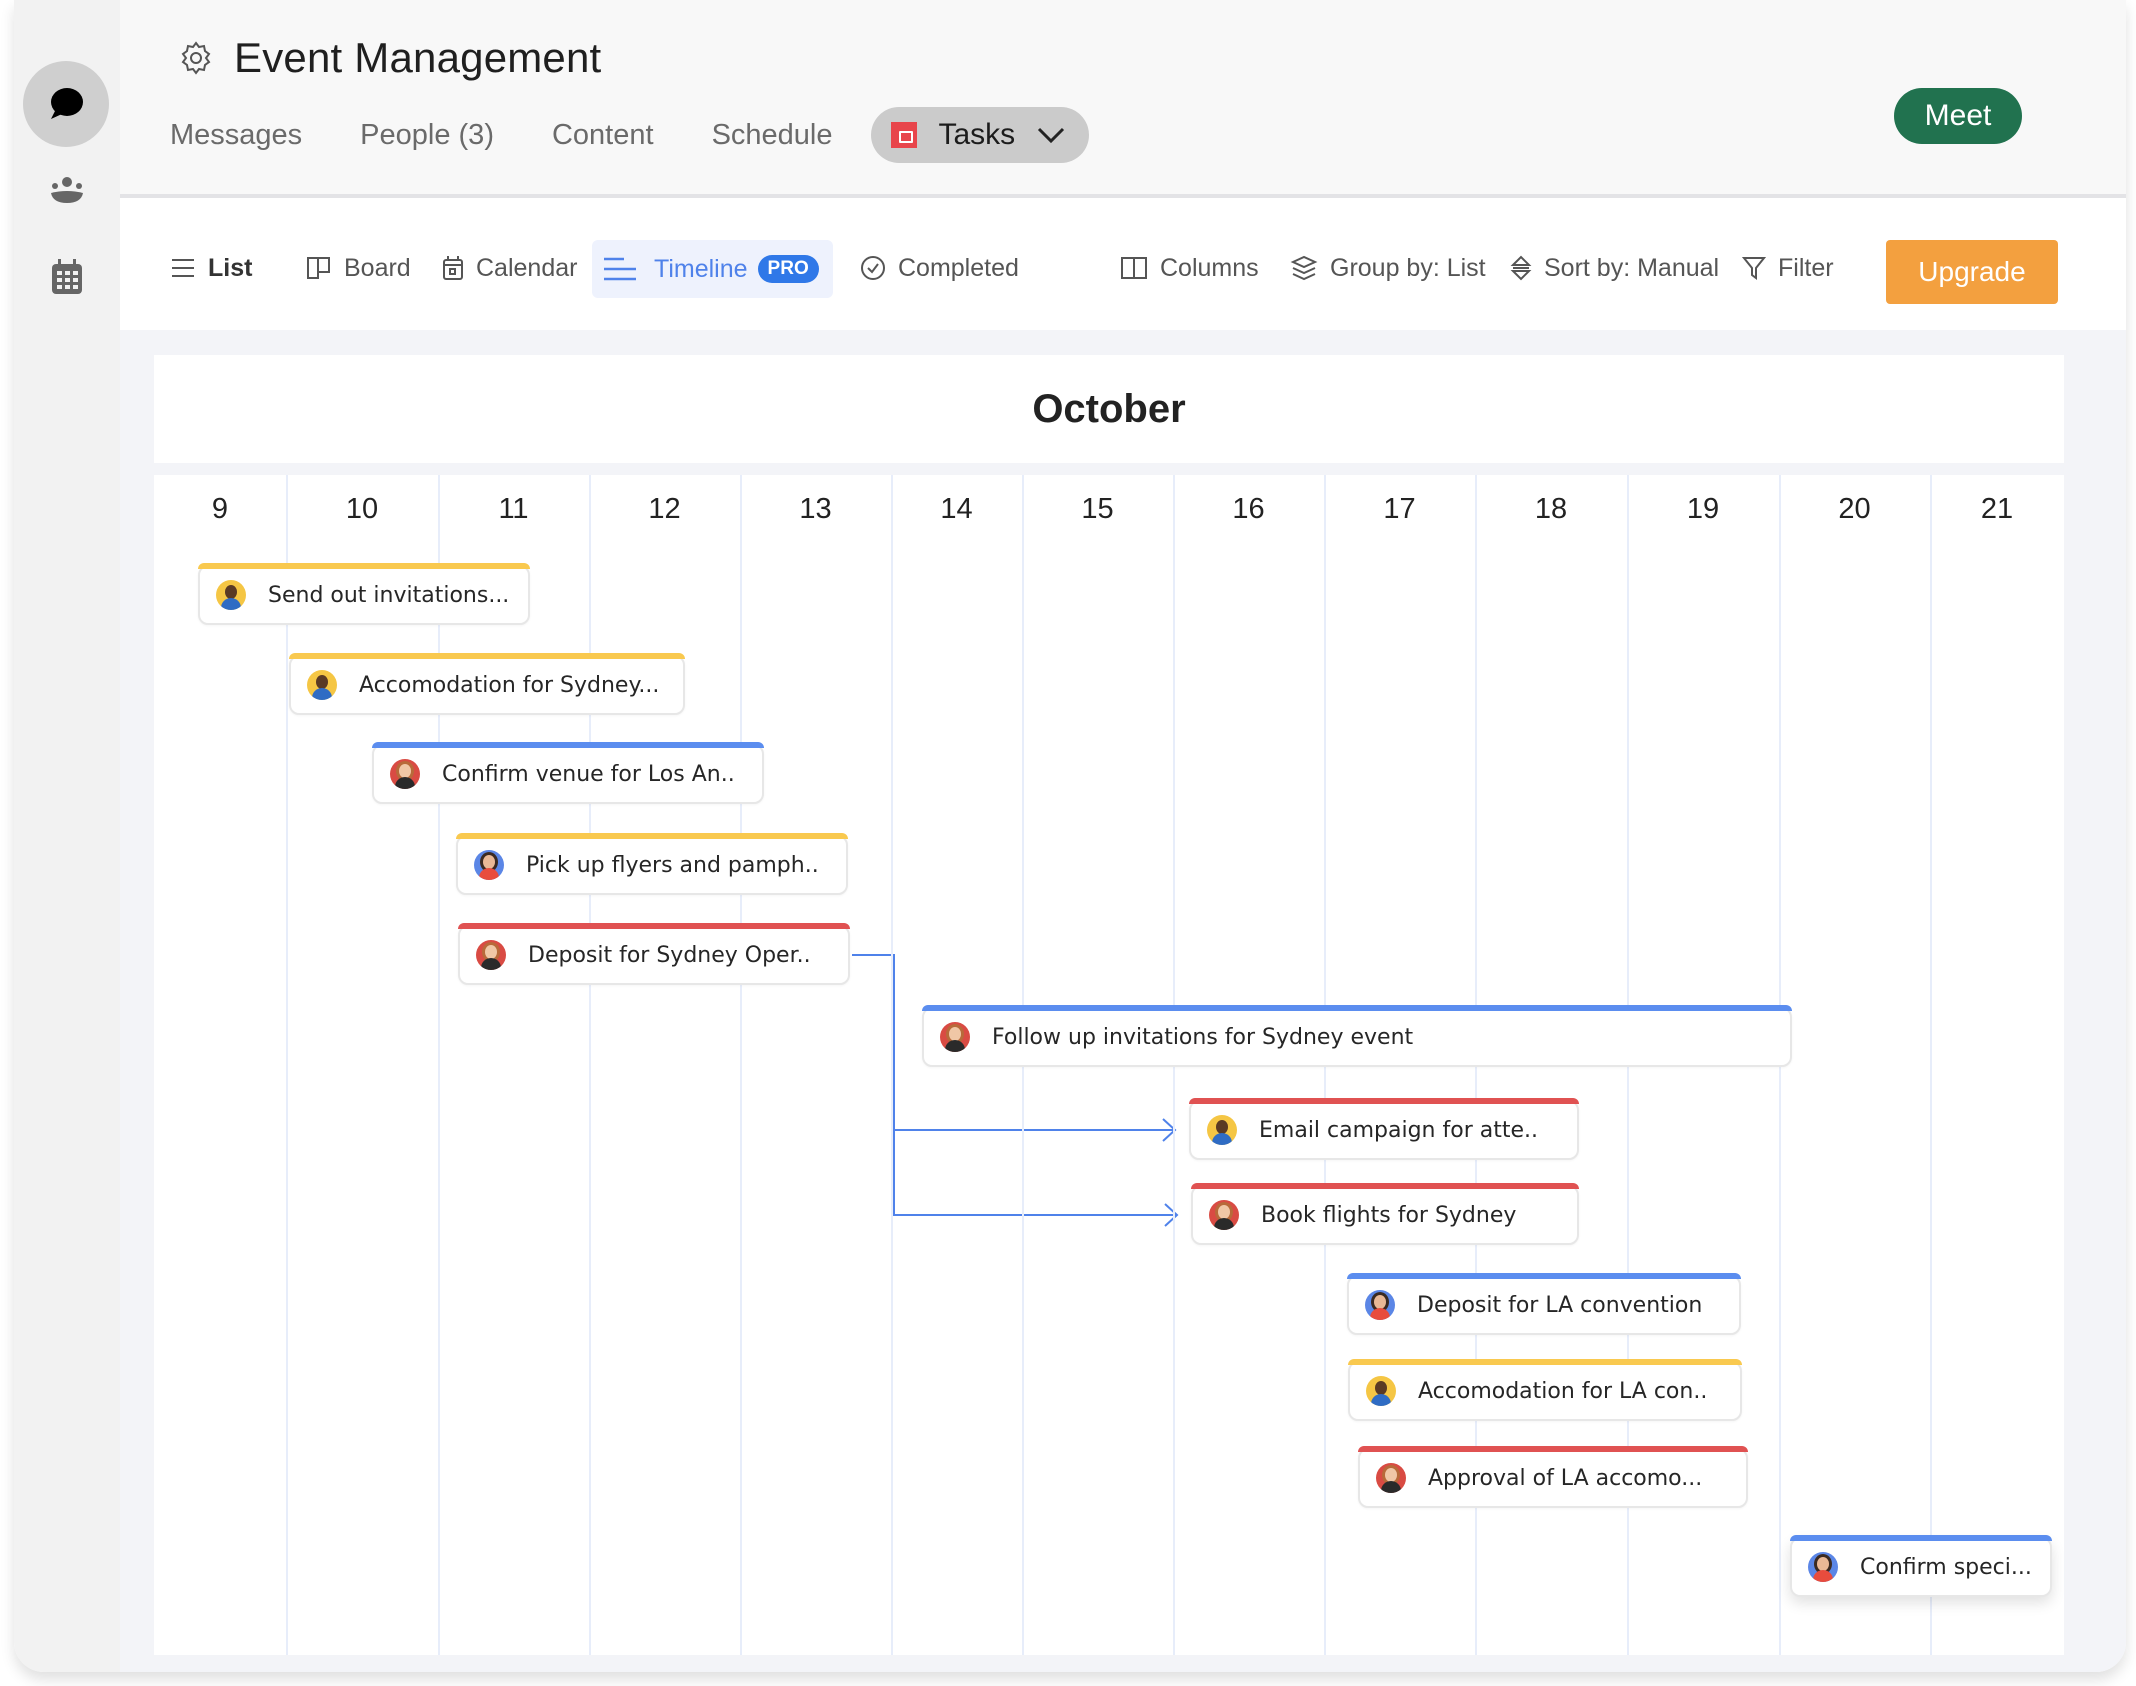  I want to click on day-label: 20, so click(1854, 509).